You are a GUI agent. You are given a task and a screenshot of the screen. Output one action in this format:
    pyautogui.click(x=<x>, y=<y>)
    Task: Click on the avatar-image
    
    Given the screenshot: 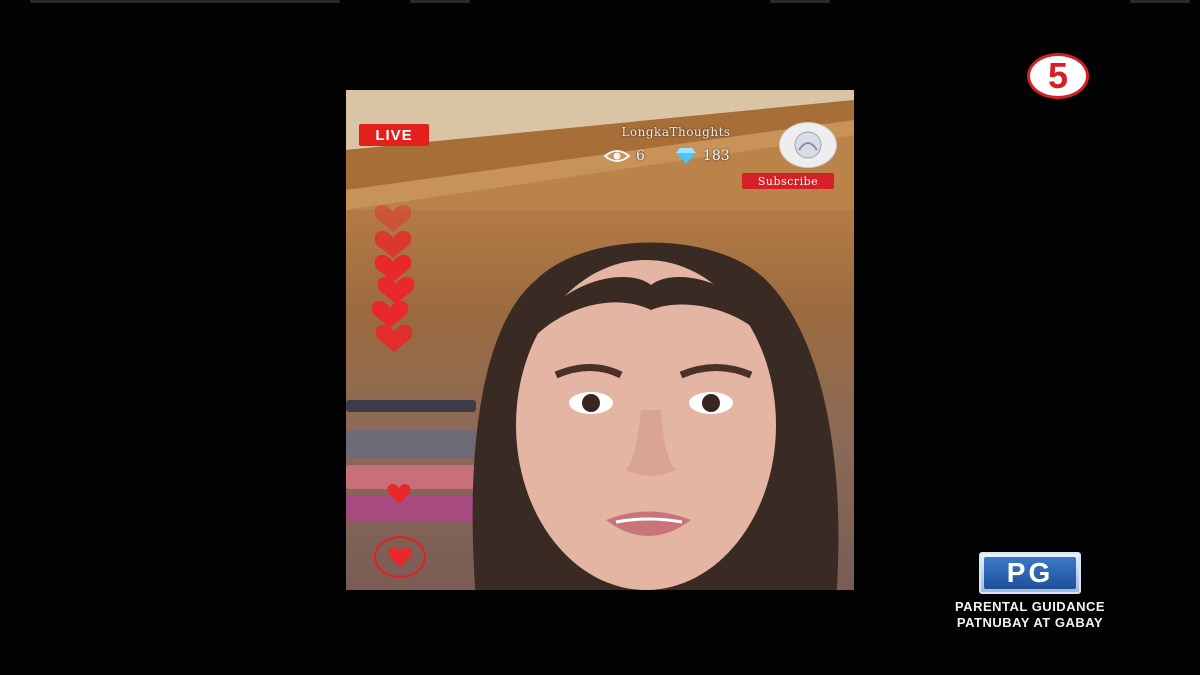 What is the action you would take?
    pyautogui.click(x=808, y=145)
    